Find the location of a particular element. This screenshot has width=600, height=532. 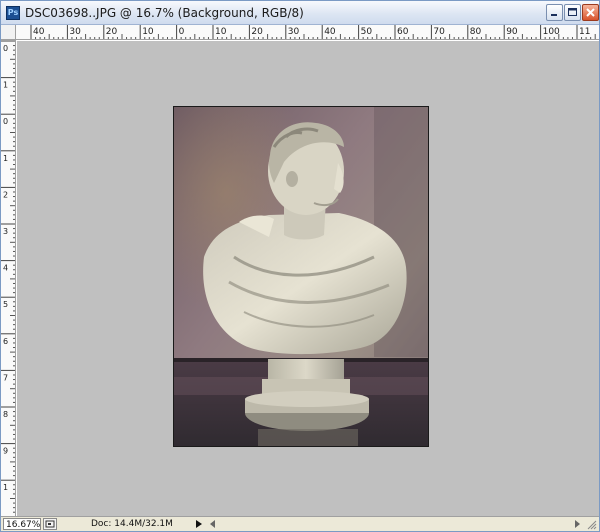

ruler-label: 90 is located at coordinates (512, 32).